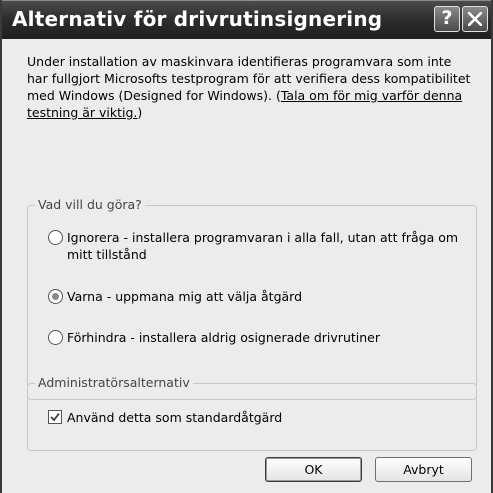  I want to click on action-group-legend: Vad vill du göra?, so click(90, 204).